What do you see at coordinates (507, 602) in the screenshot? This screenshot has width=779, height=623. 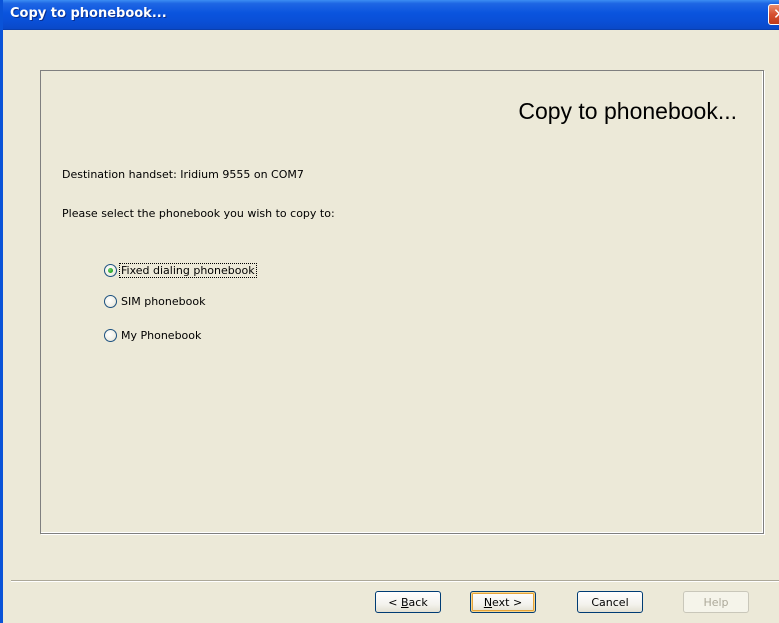 I see `next-button-label-rest: ext >` at bounding box center [507, 602].